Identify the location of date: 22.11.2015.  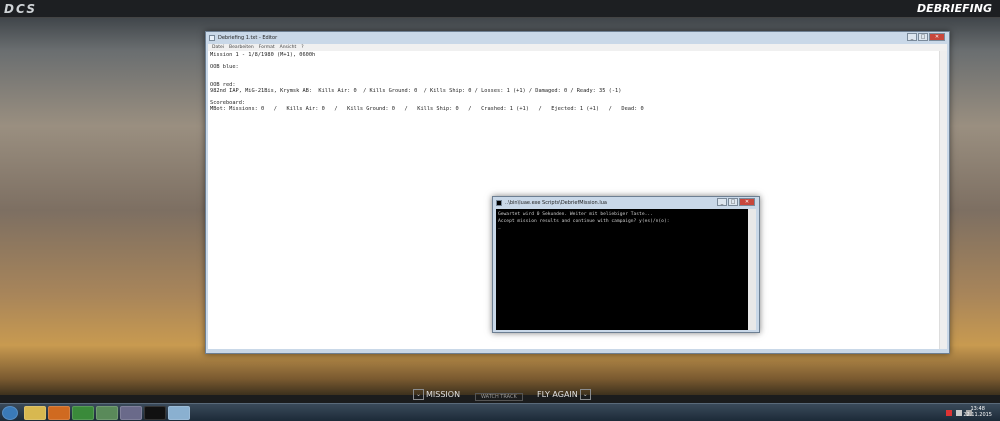
(977, 415).